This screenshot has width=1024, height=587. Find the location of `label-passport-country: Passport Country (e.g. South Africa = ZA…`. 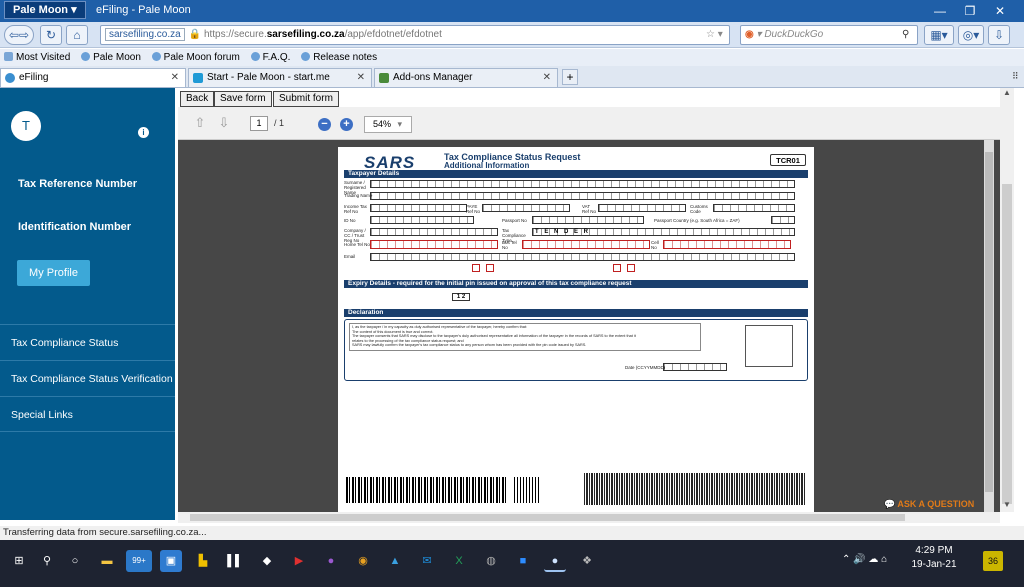

label-passport-country: Passport Country (e.g. South Africa = ZA… is located at coordinates (697, 220).